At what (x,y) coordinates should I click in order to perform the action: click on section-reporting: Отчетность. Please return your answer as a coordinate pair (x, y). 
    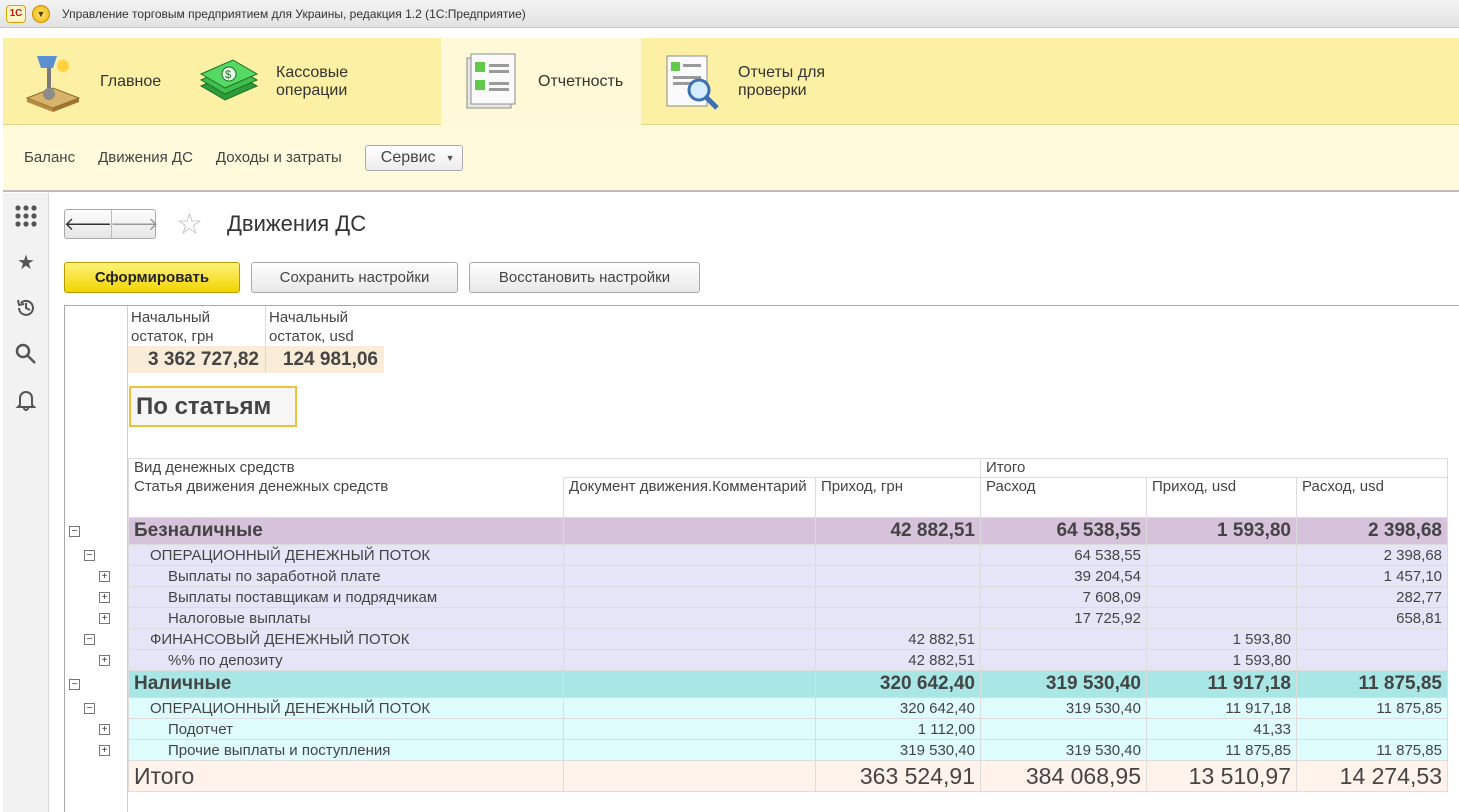
    Looking at the image, I should click on (541, 81).